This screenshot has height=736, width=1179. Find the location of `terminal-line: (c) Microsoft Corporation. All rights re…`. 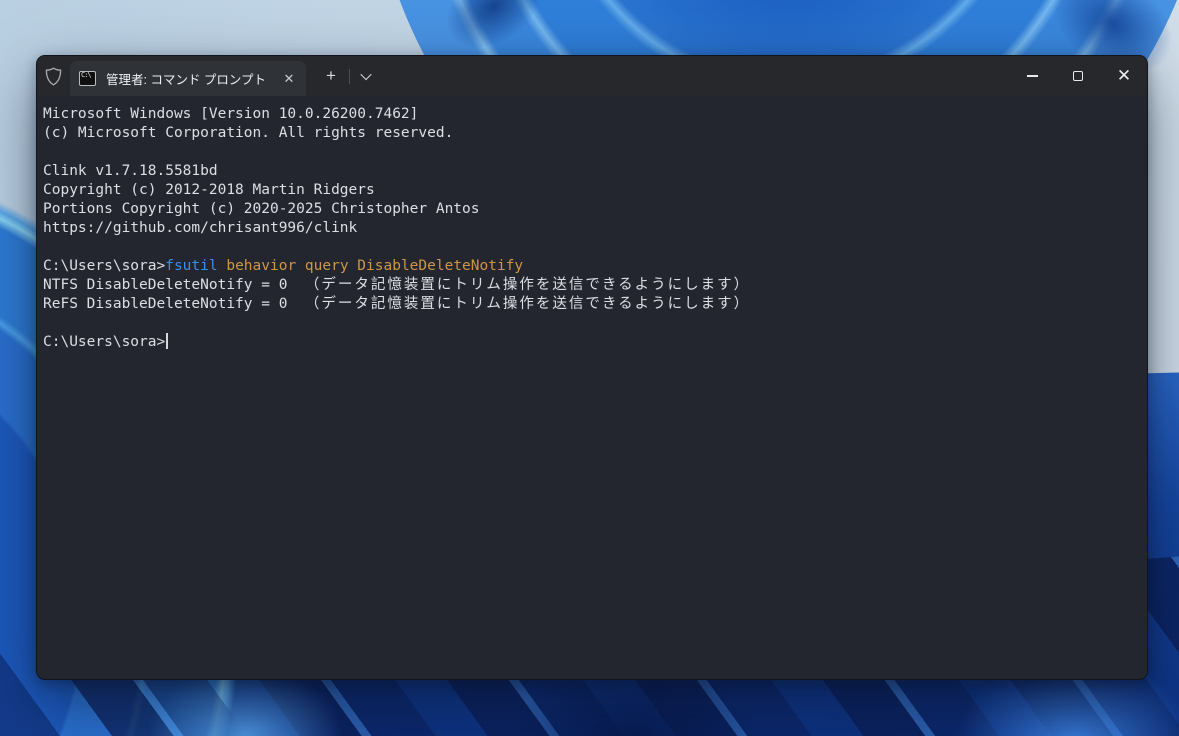

terminal-line: (c) Microsoft Corporation. All rights re… is located at coordinates (591, 133).